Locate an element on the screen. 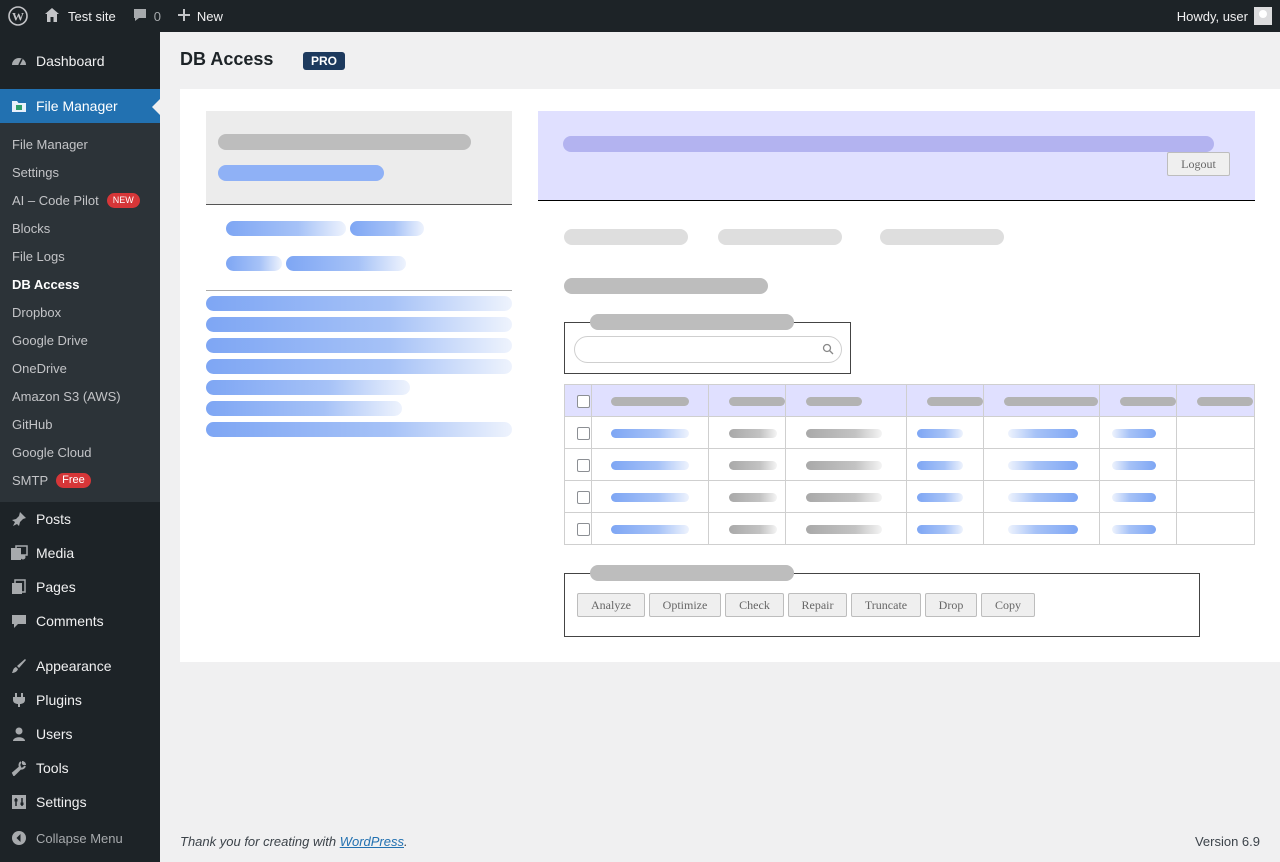  new-content-link: New is located at coordinates (200, 16).